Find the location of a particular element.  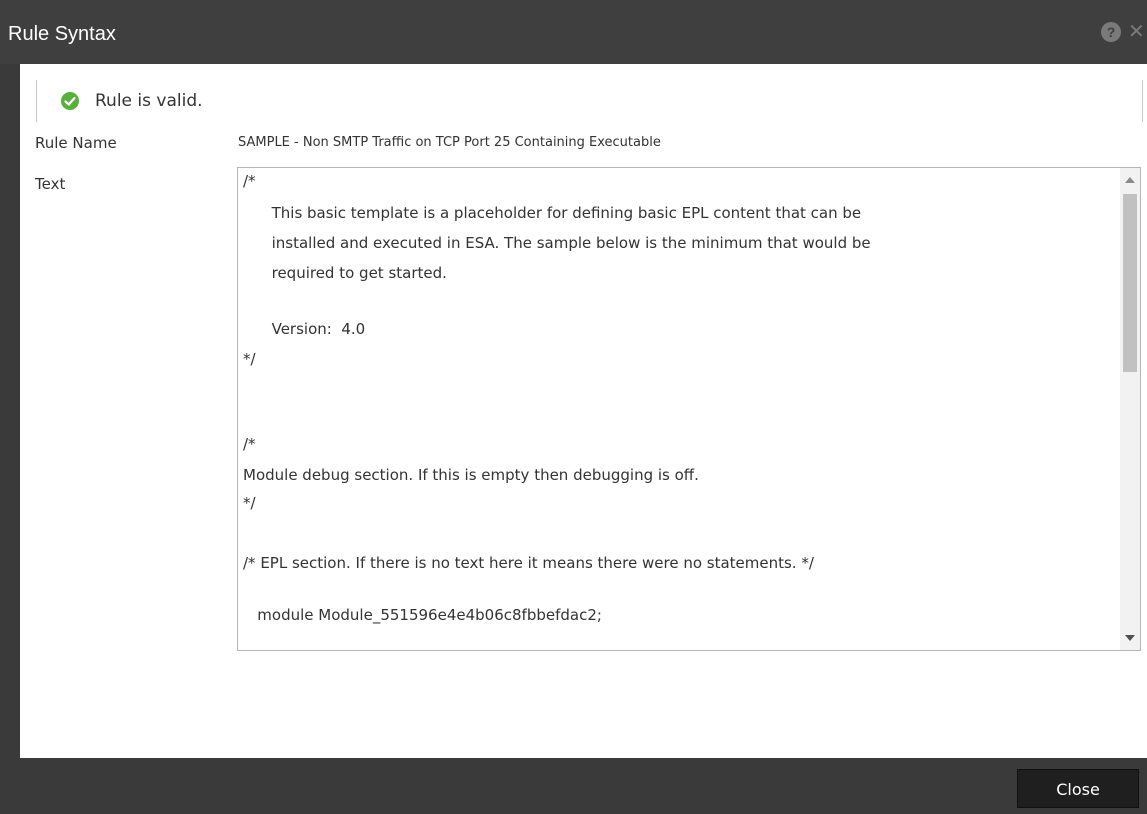

scroll-up-arrow-icon is located at coordinates (1130, 180).